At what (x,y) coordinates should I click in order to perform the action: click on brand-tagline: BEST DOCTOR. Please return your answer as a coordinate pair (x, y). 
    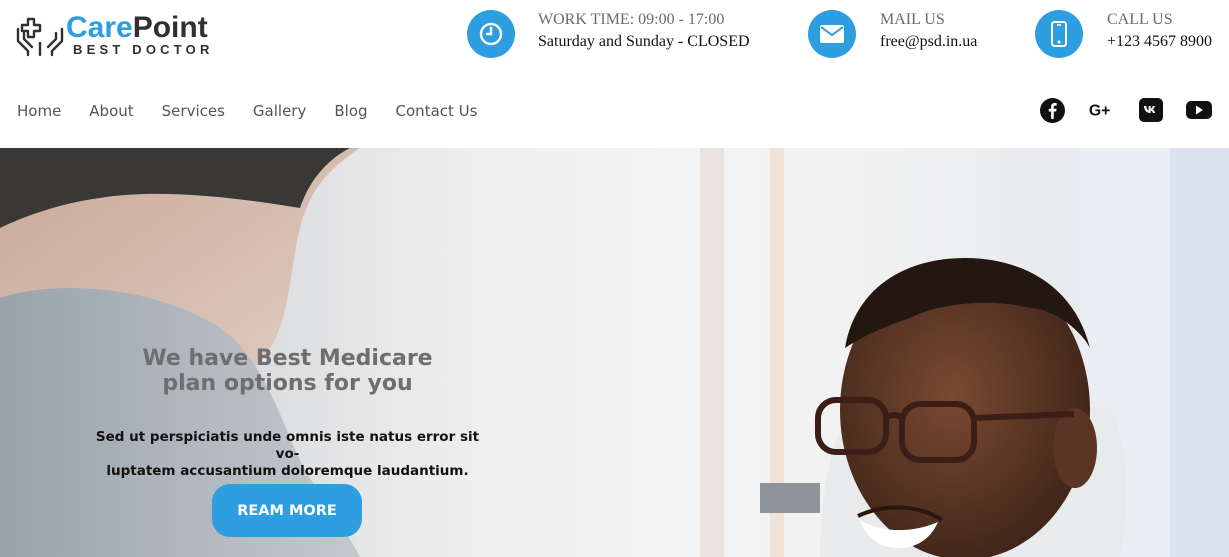
    Looking at the image, I should click on (143, 49).